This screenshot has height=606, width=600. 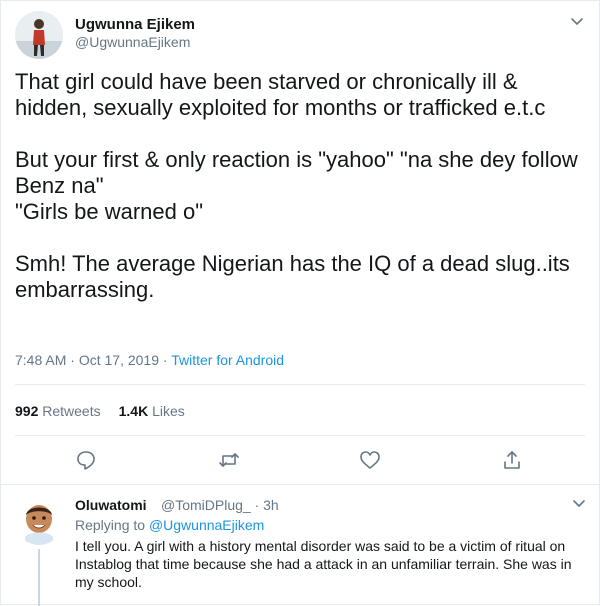 What do you see at coordinates (206, 525) in the screenshot?
I see `replying-mention-link: @UgwunnaEjikem` at bounding box center [206, 525].